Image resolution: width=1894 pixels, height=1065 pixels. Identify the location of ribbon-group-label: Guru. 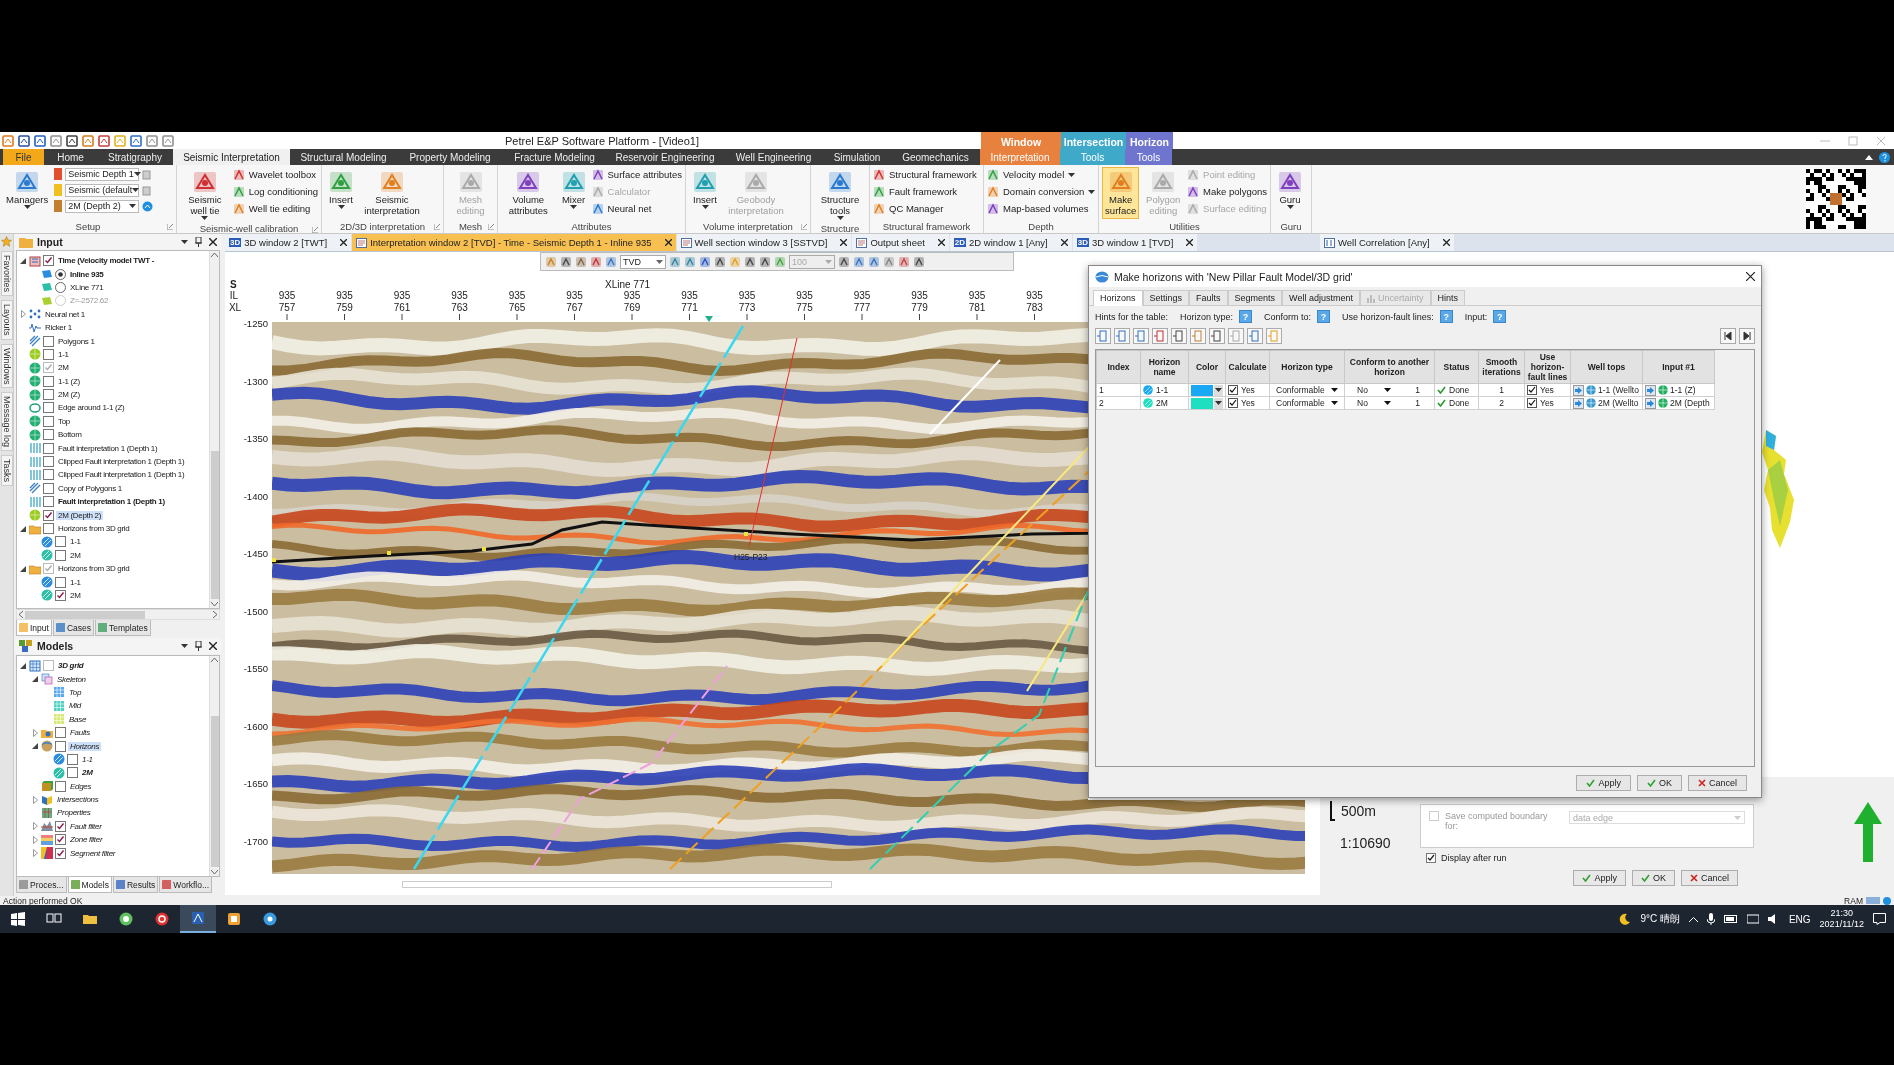
(1291, 226).